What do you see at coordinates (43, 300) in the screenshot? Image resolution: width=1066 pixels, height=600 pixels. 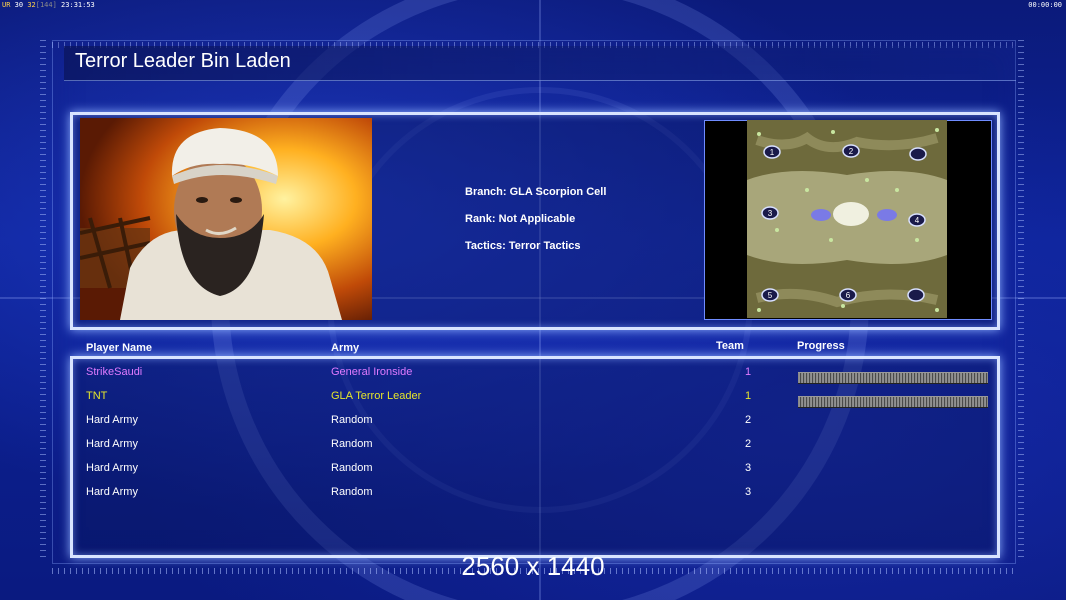 I see `left-ruler` at bounding box center [43, 300].